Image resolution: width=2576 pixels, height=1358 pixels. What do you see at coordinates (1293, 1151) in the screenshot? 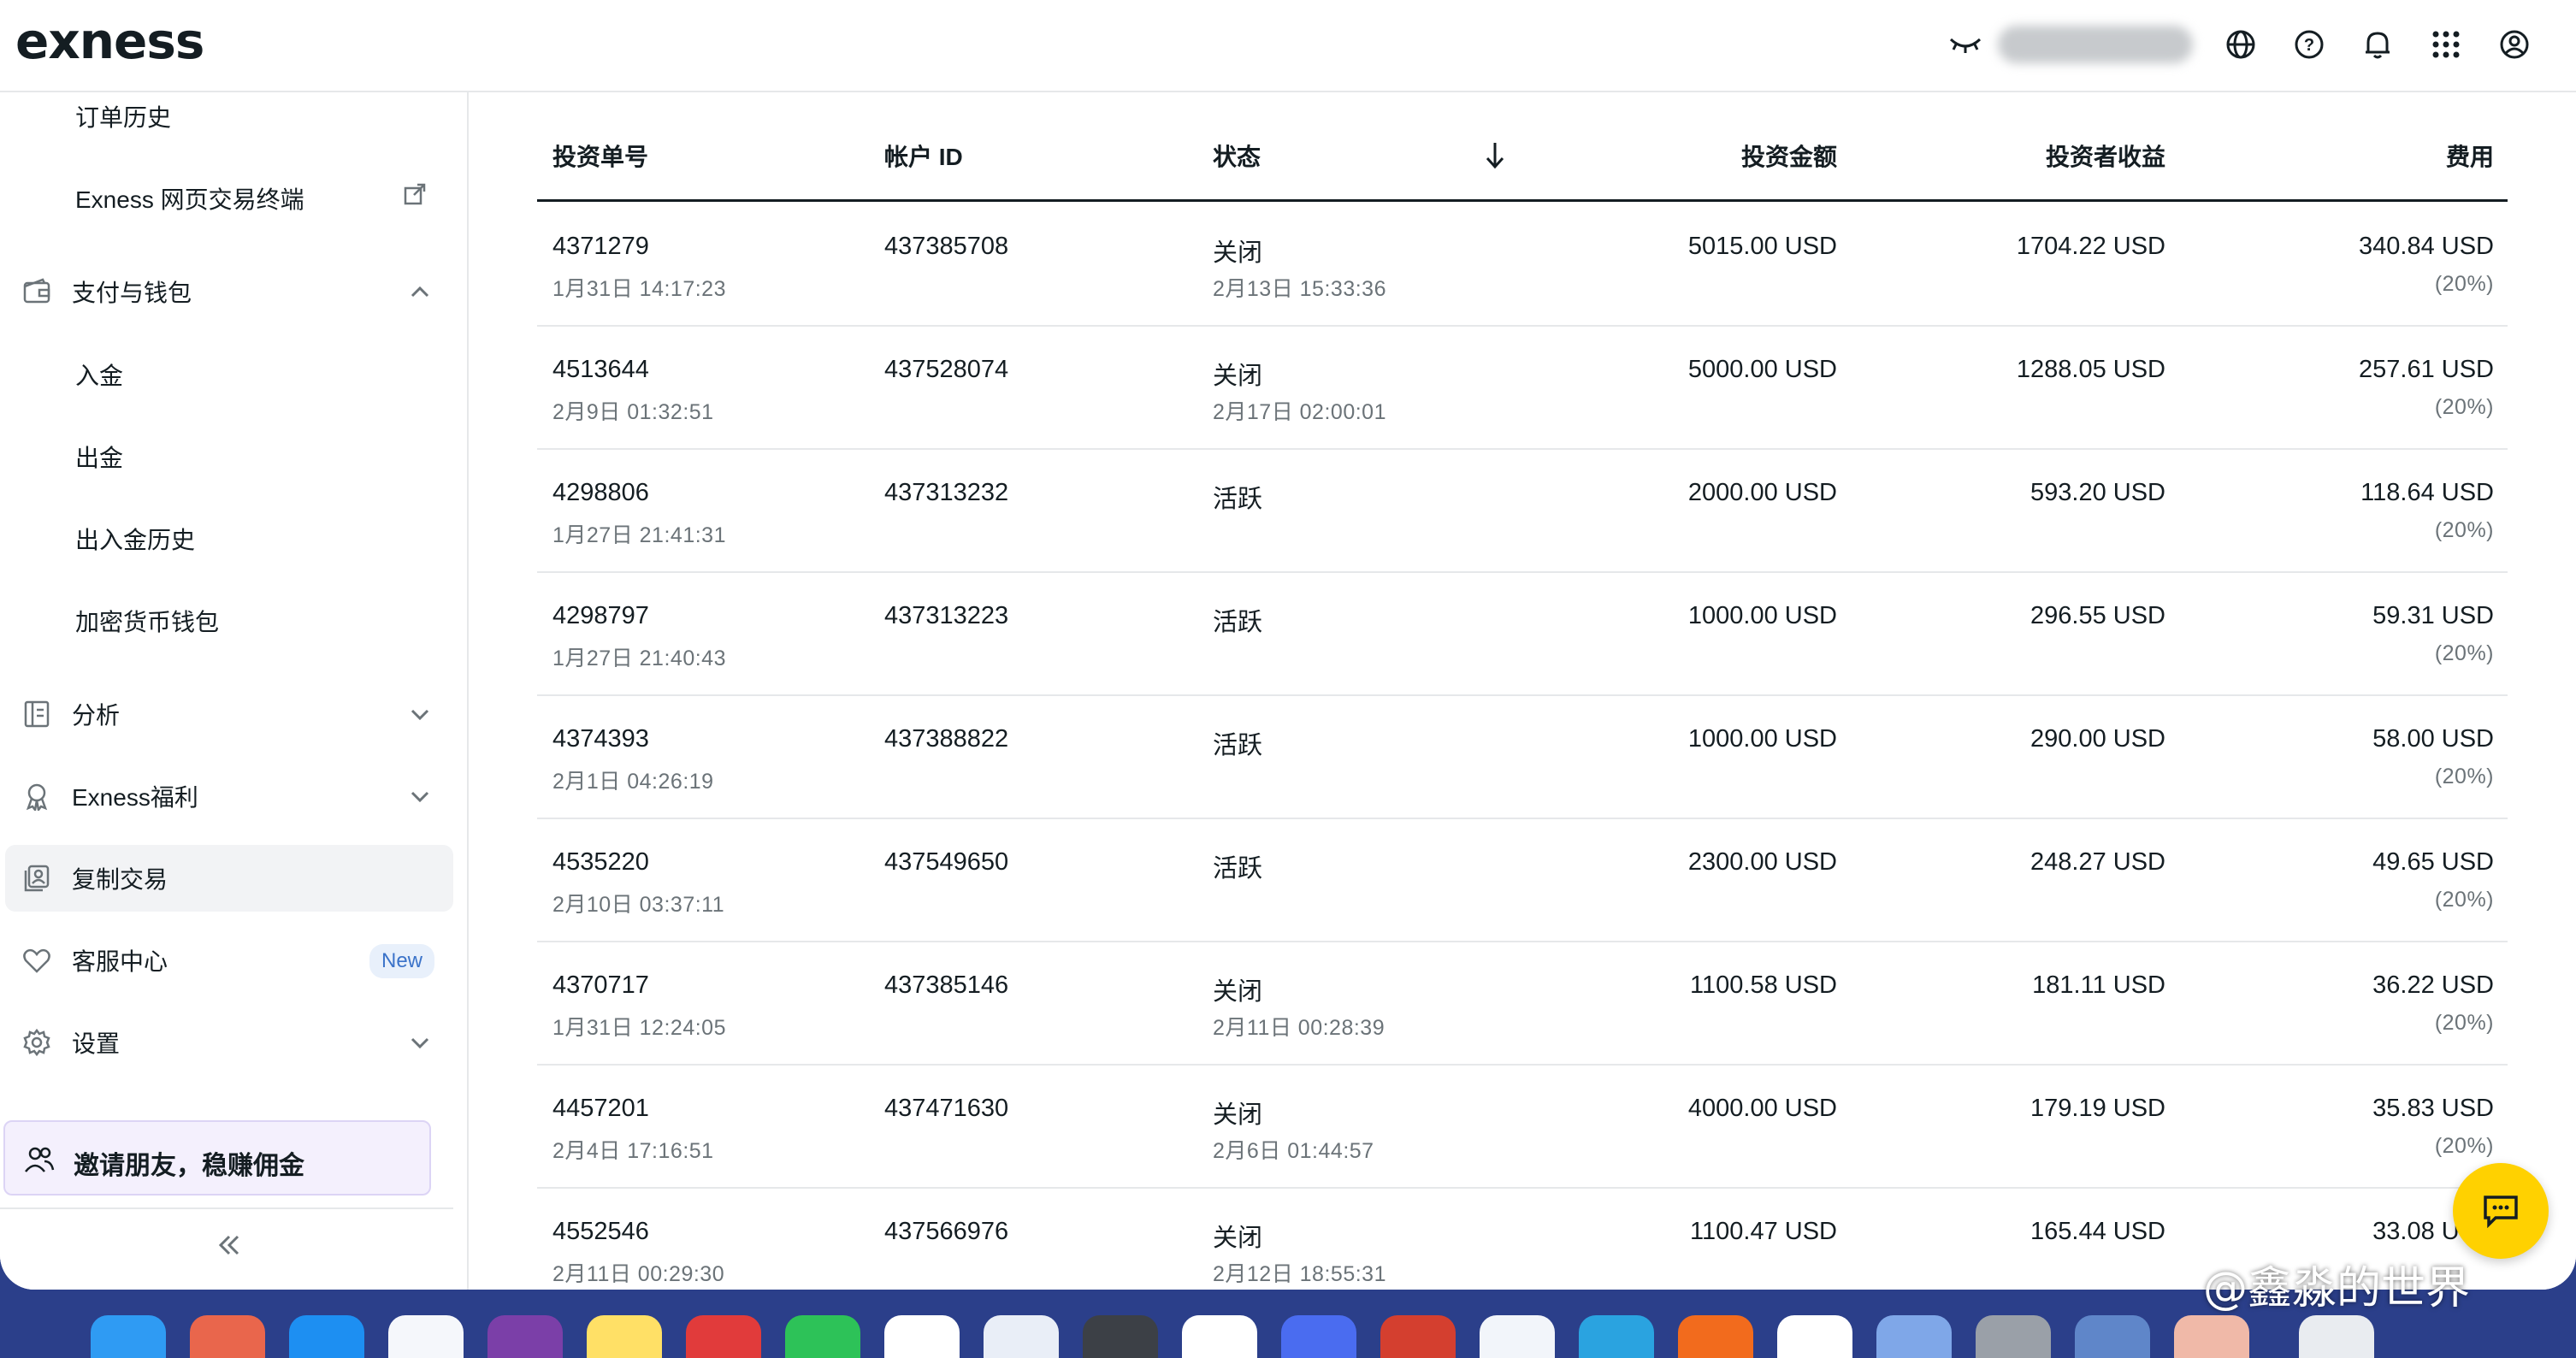
I see `closed-time: 2月6日 01:44:57` at bounding box center [1293, 1151].